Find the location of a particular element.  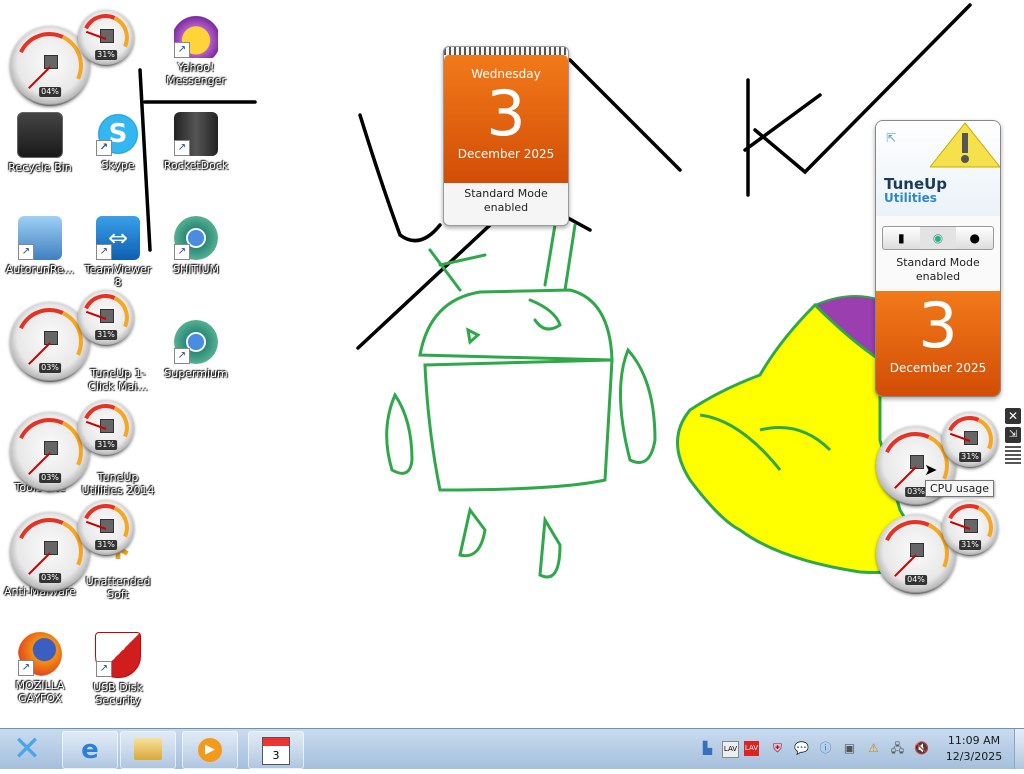

icon-label: Recycle Bin is located at coordinates (40, 167).